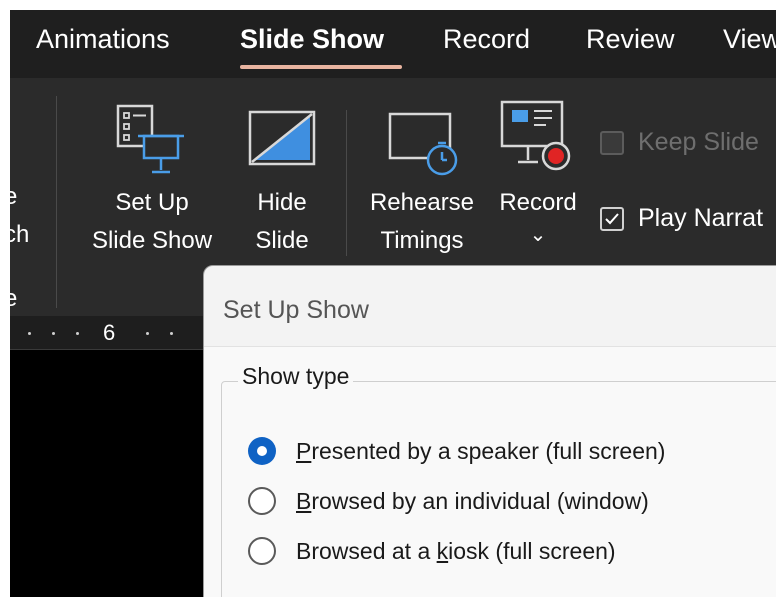  Describe the element at coordinates (423, 144) in the screenshot. I see `rehearse-timings-icon` at that location.